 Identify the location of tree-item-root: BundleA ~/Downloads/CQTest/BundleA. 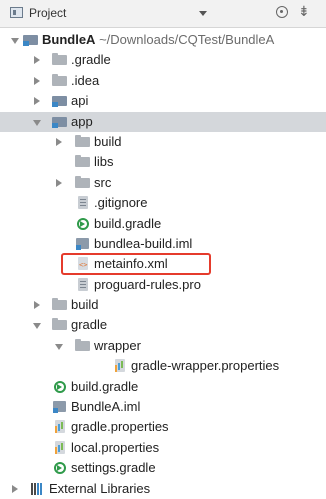
(163, 40).